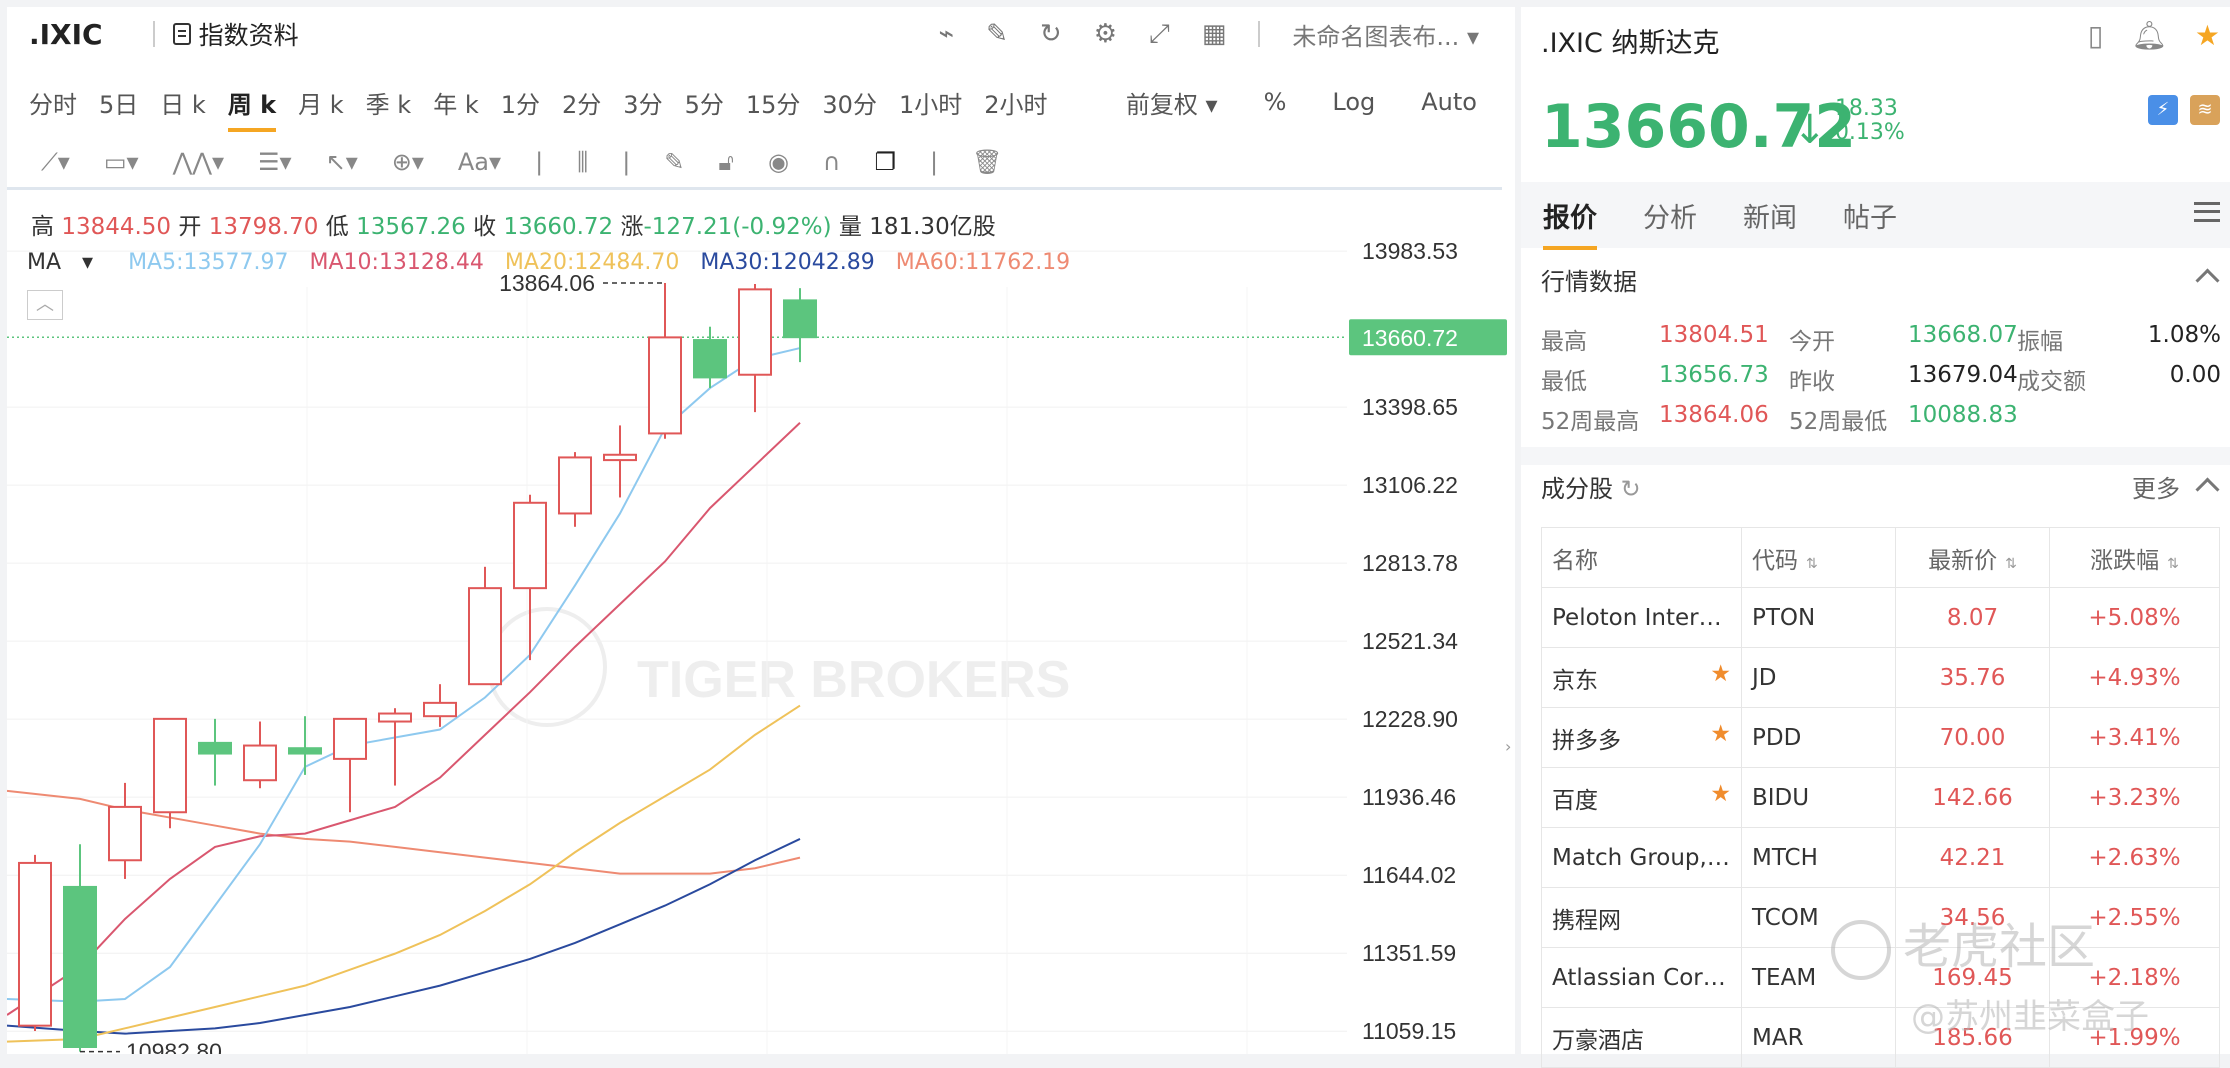 This screenshot has height=1068, width=2230. I want to click on constituents-label: 成分股, so click(1577, 489).